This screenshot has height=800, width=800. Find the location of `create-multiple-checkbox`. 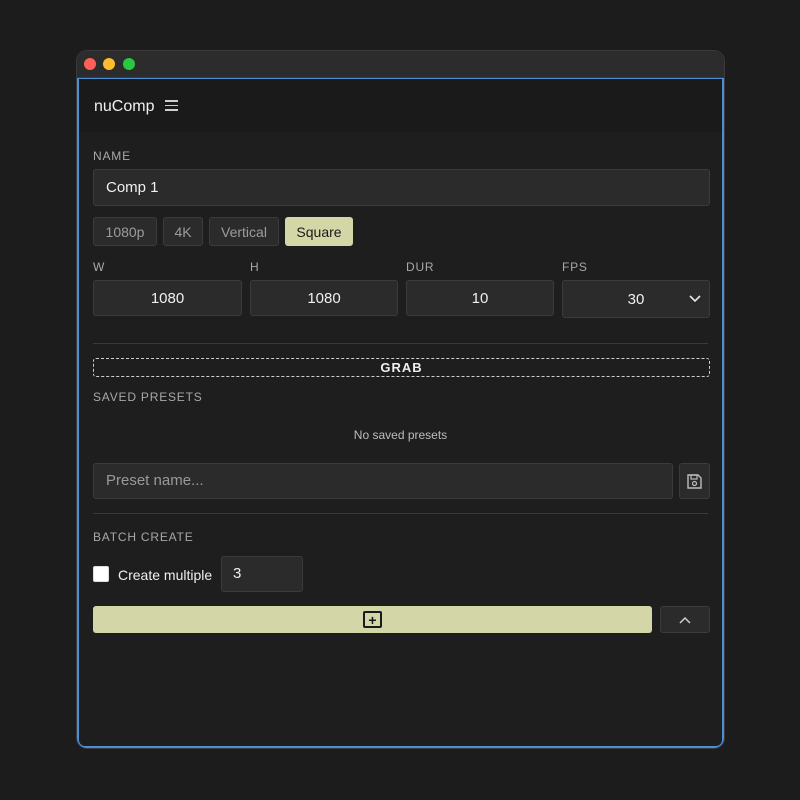

create-multiple-checkbox is located at coordinates (101, 574).